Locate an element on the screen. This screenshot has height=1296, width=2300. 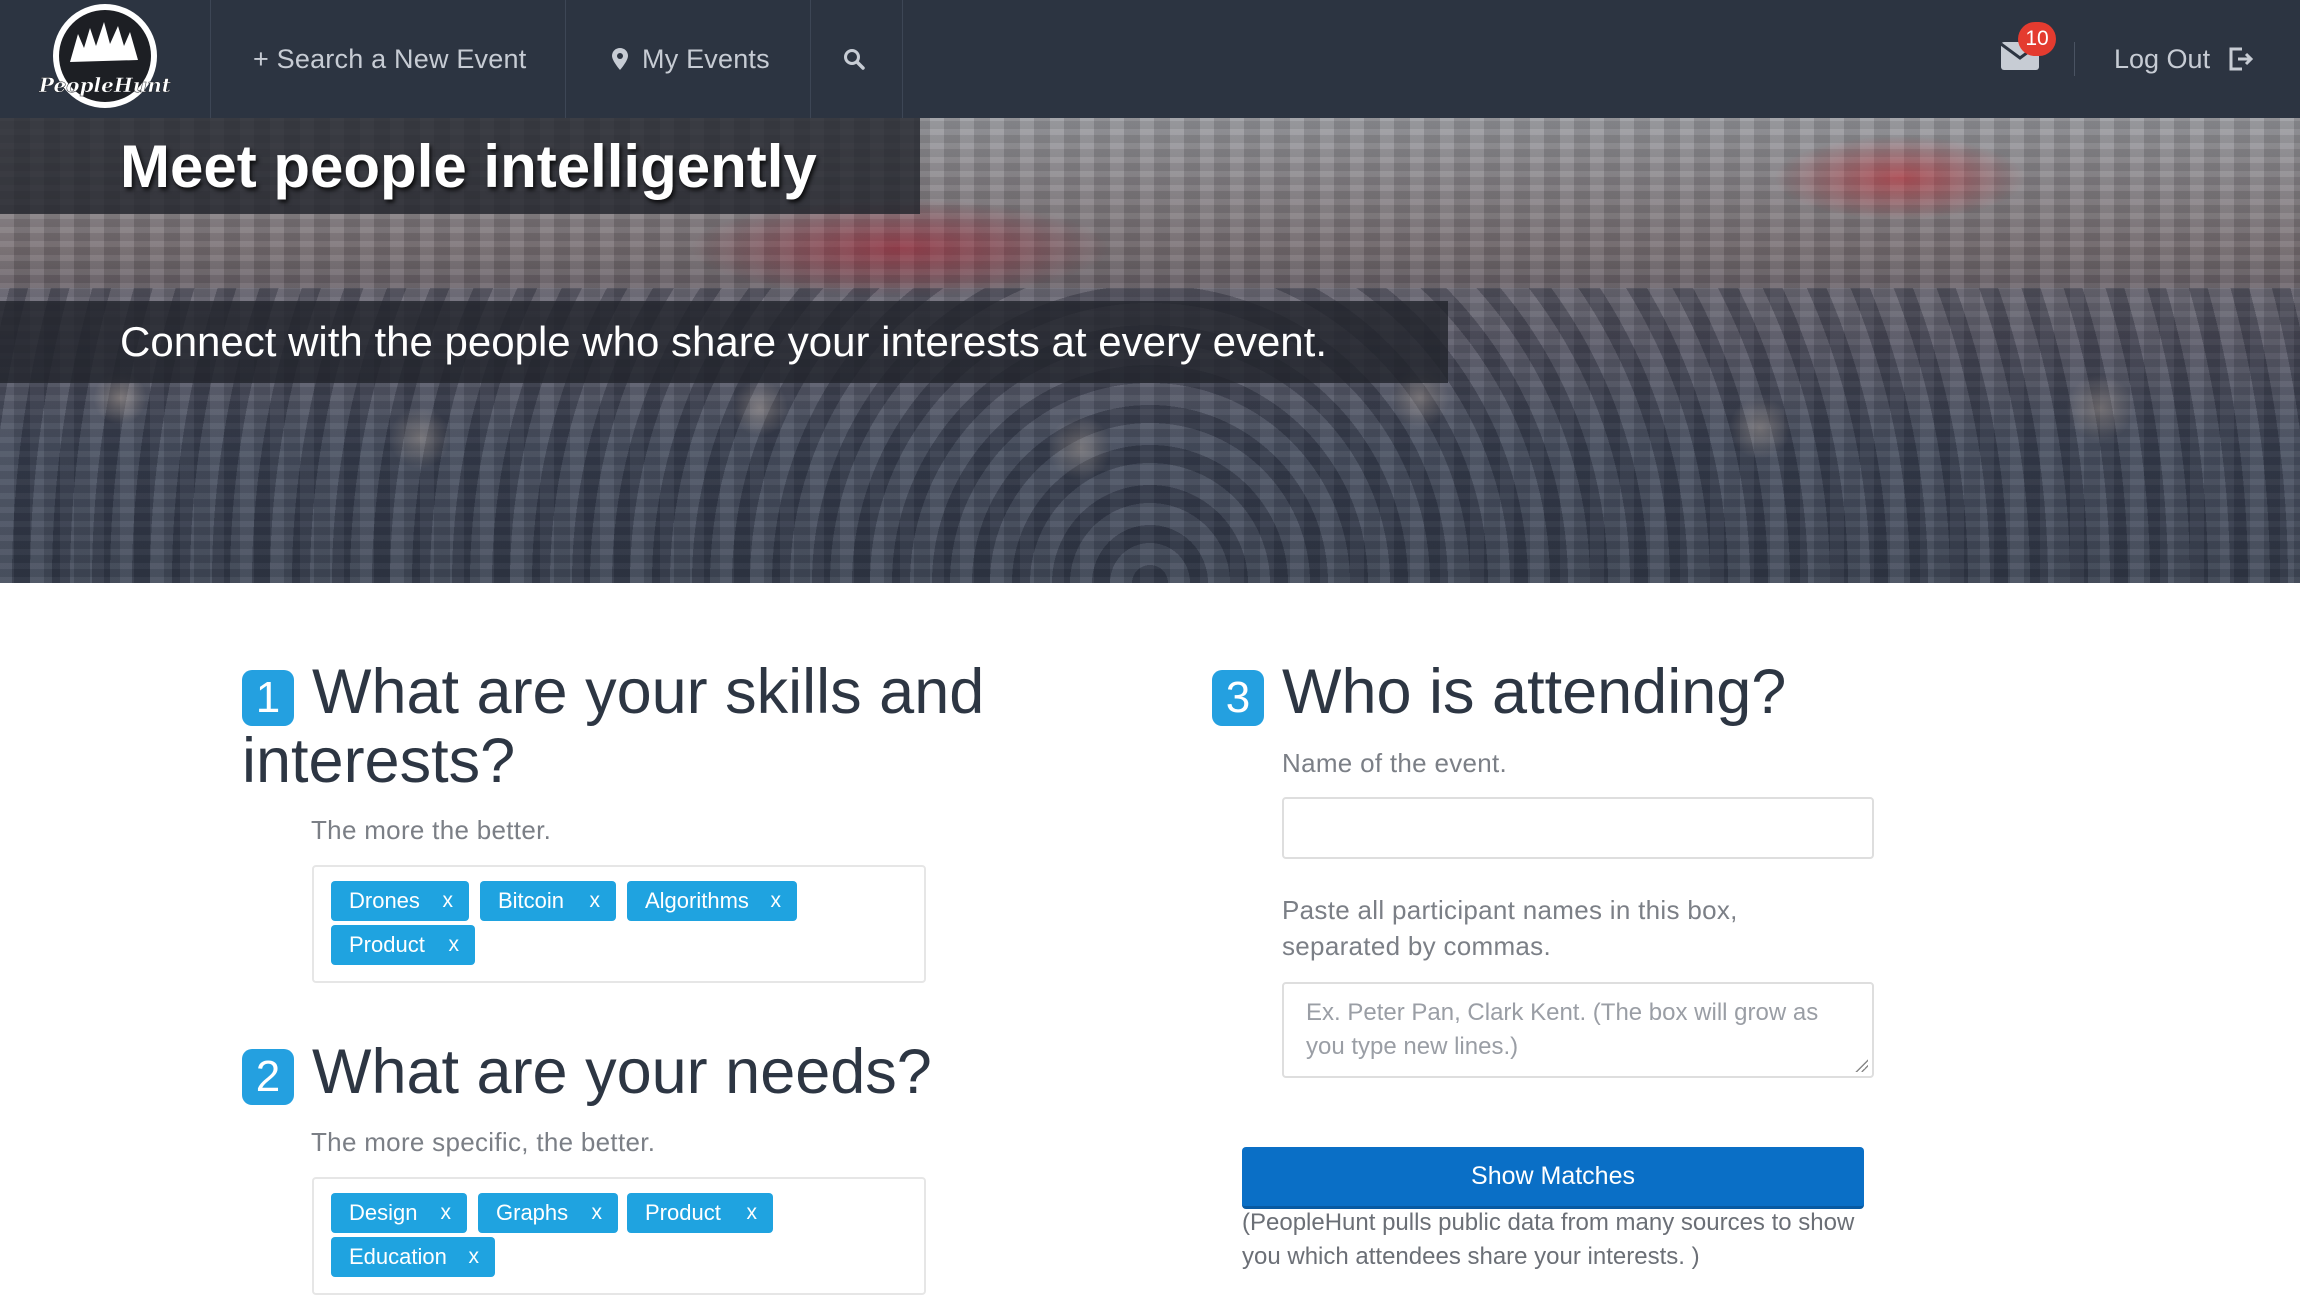
search-new-event-link: + Search a New Event is located at coordinates (389, 59).